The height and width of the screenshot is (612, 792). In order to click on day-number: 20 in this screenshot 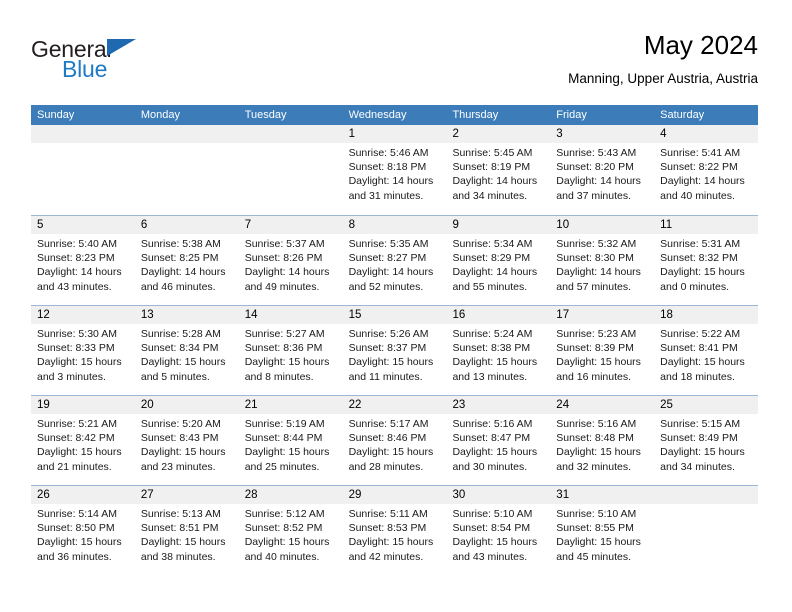, I will do `click(186, 405)`.